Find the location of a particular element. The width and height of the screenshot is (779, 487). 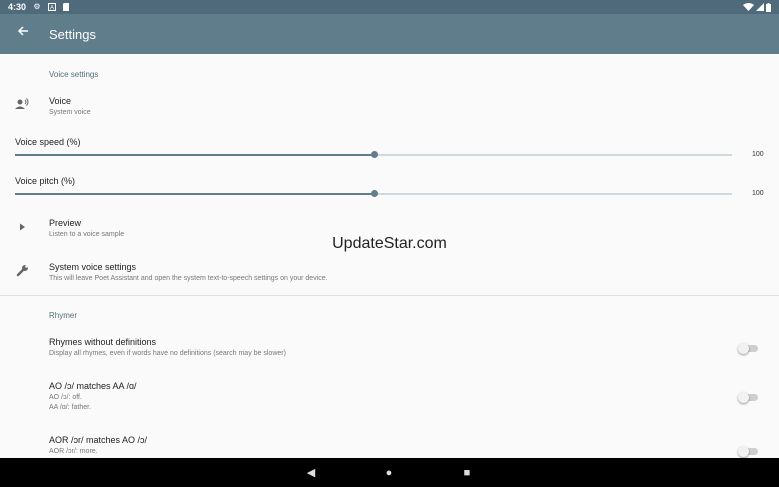

voice-title: Voice is located at coordinates (60, 101).